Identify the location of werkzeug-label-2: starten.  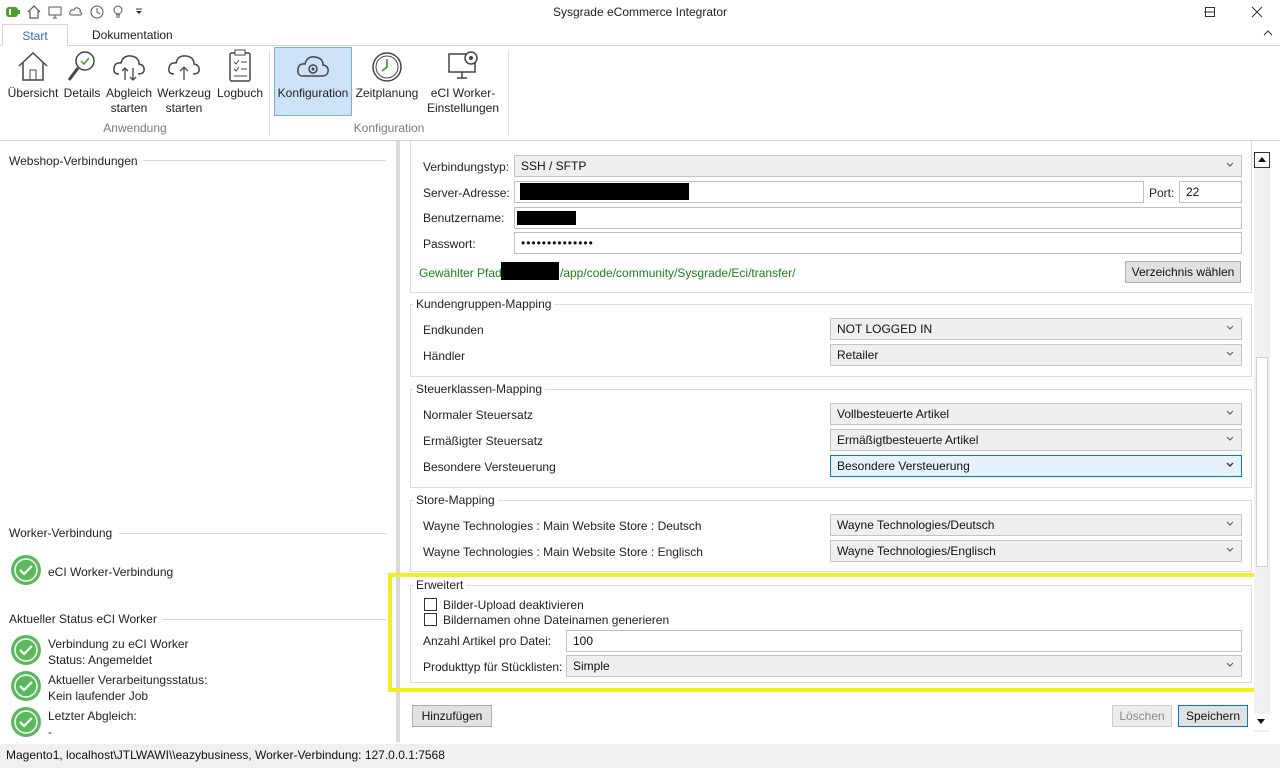
(184, 108).